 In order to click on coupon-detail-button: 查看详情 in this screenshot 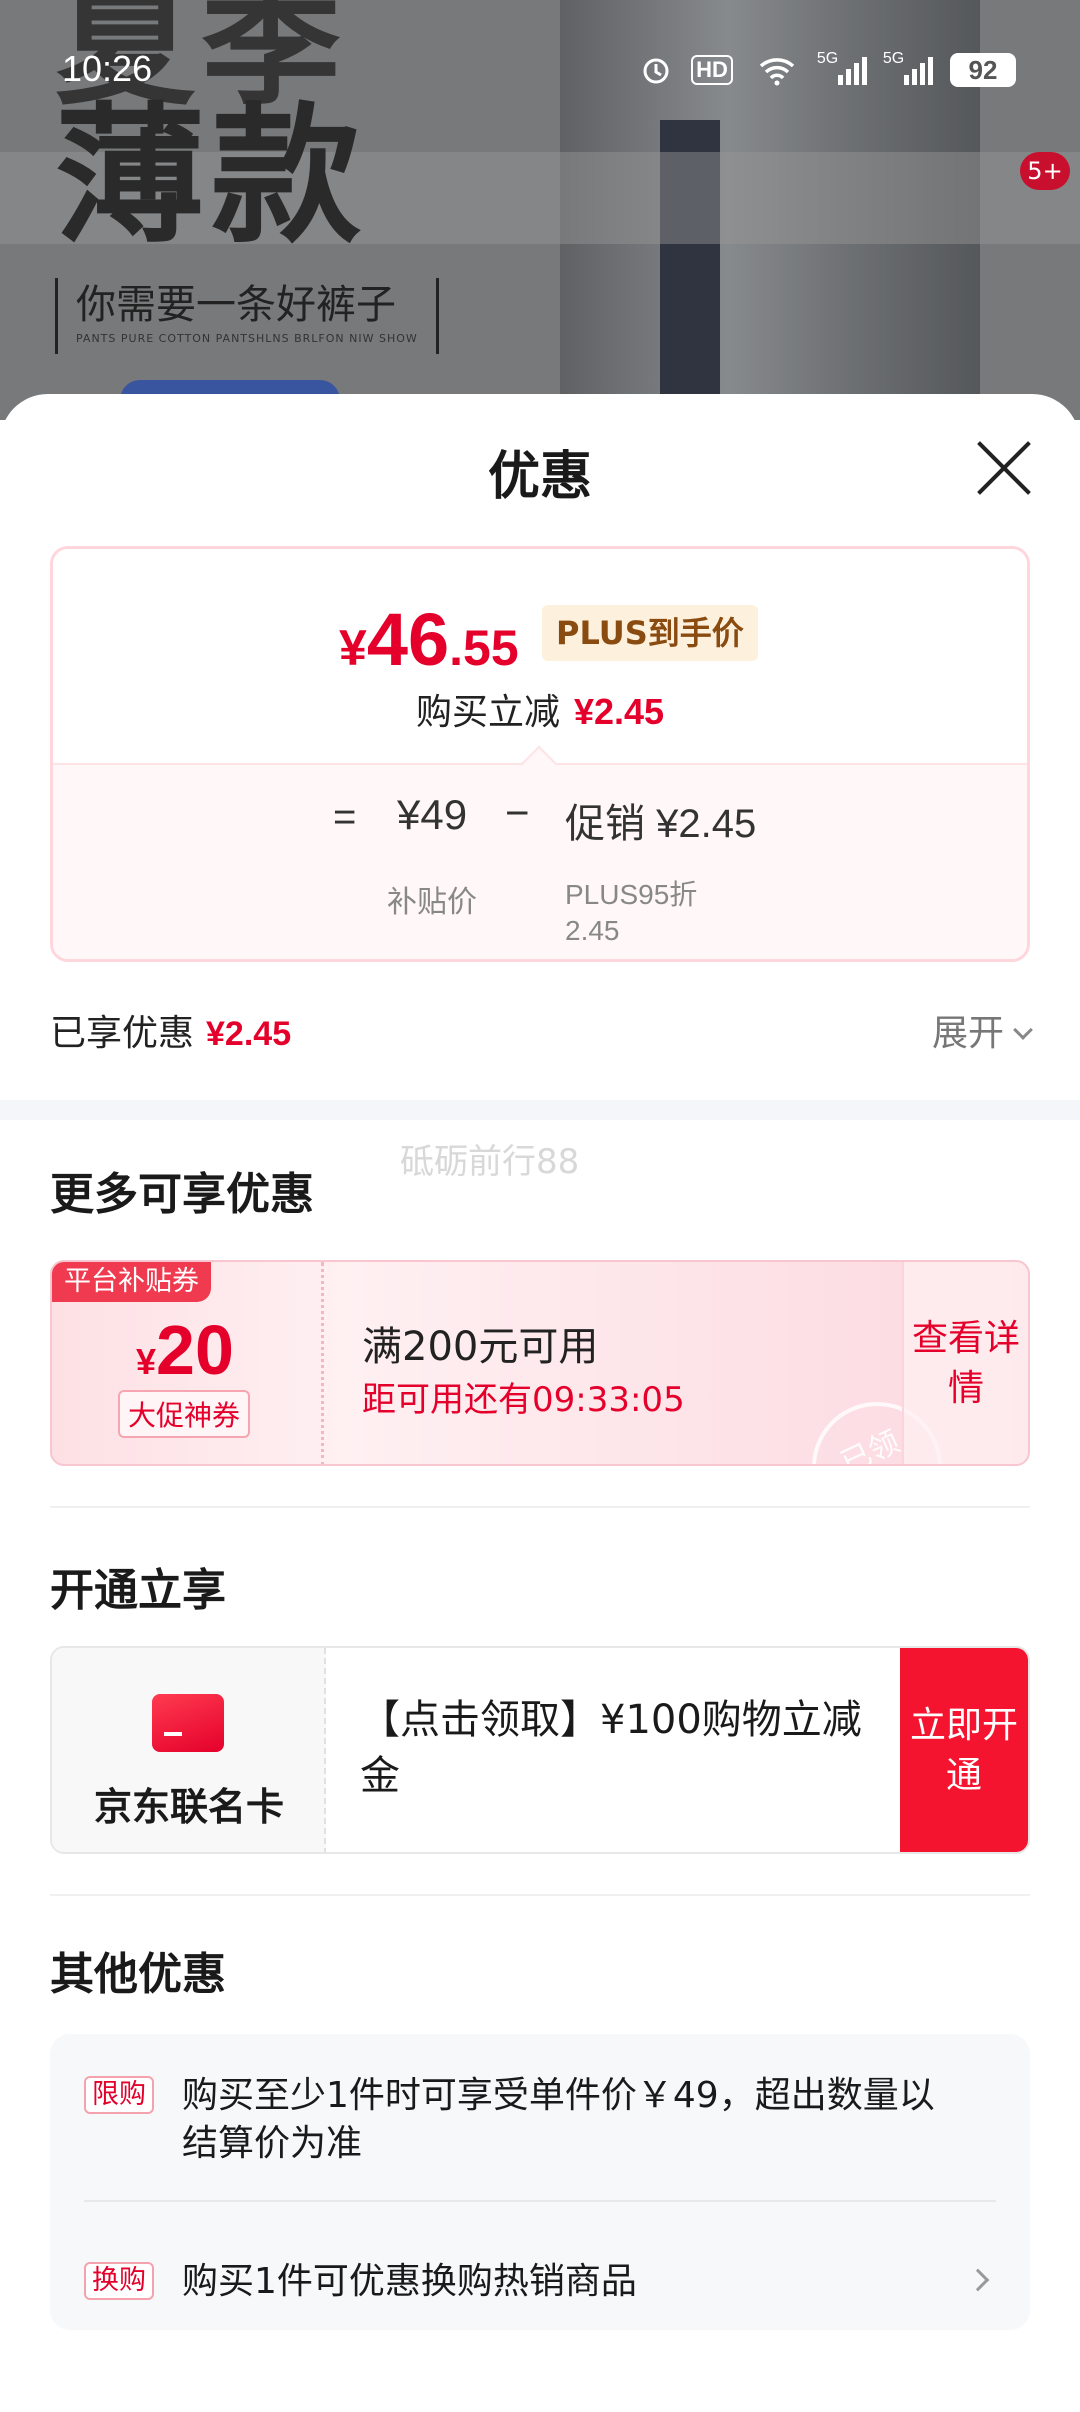, I will do `click(965, 1363)`.